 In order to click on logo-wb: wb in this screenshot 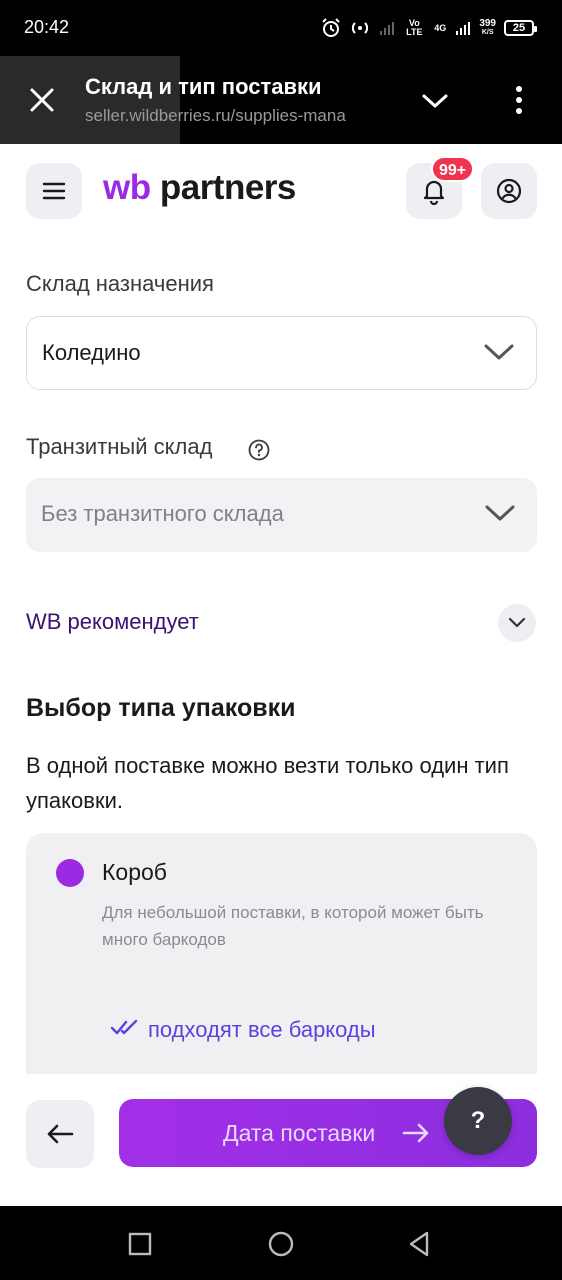, I will do `click(127, 187)`.